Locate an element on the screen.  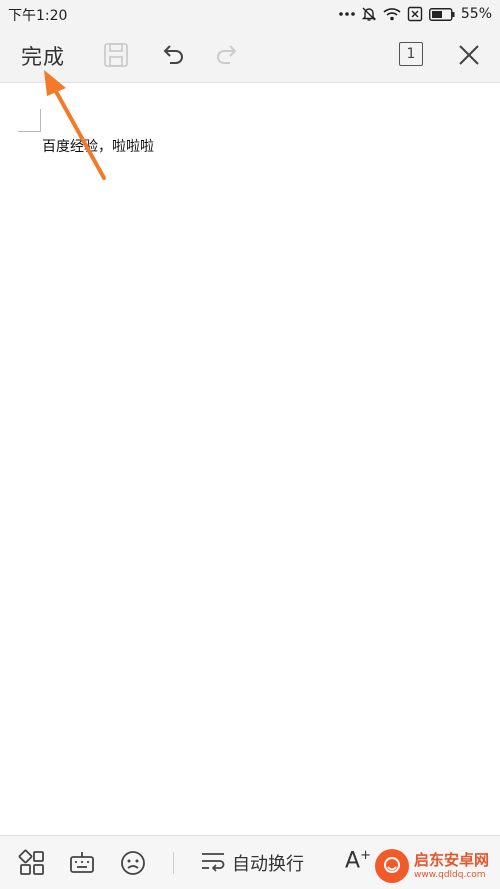
more-dots-icon is located at coordinates (347, 14).